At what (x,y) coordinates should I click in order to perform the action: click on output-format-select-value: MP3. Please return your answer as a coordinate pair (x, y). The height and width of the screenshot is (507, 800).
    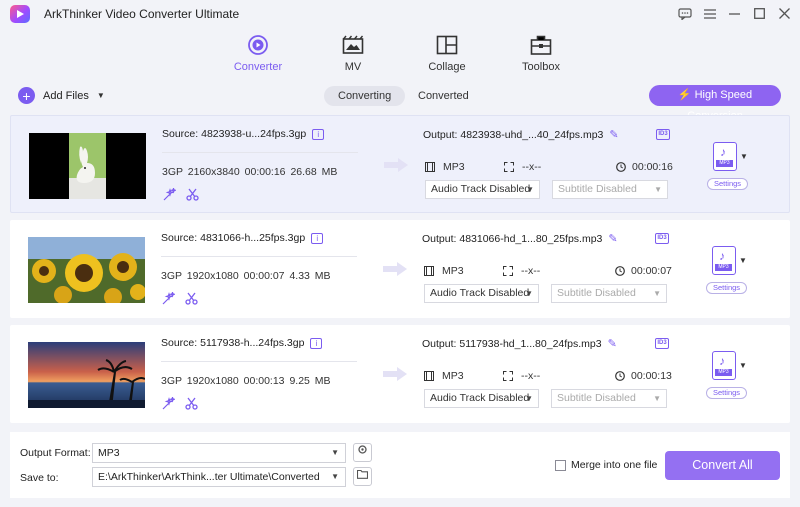
    Looking at the image, I should click on (109, 453).